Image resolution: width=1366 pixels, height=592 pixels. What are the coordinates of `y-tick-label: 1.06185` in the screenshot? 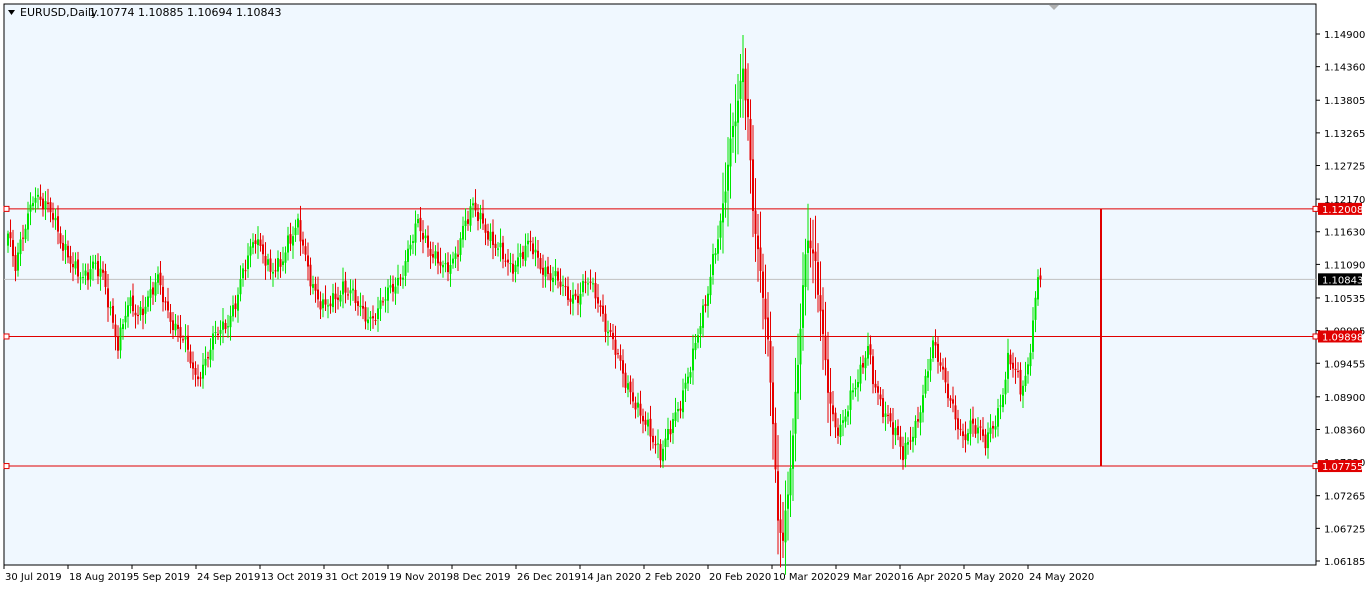 It's located at (1344, 562).